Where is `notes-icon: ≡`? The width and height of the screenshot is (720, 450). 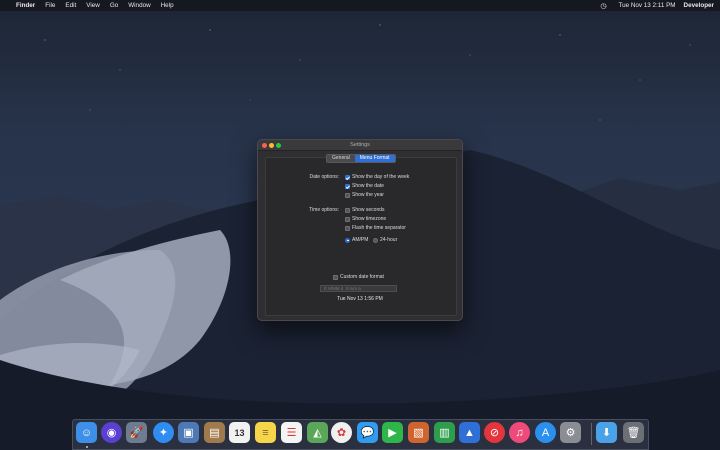 notes-icon: ≡ is located at coordinates (265, 432).